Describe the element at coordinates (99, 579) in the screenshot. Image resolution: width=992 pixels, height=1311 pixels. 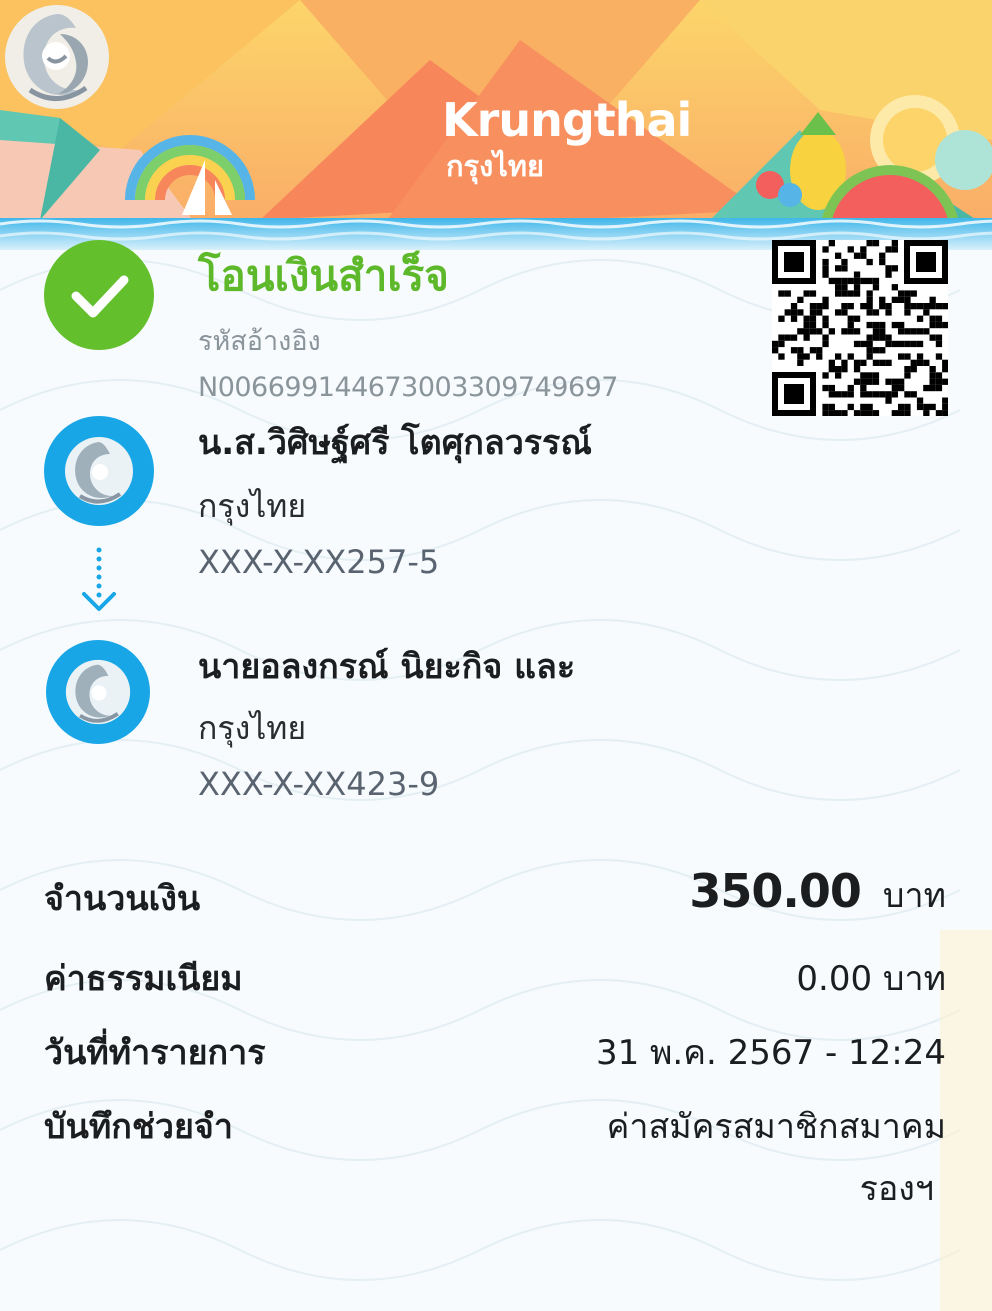
I see `transfer-down-arrow-icon` at that location.